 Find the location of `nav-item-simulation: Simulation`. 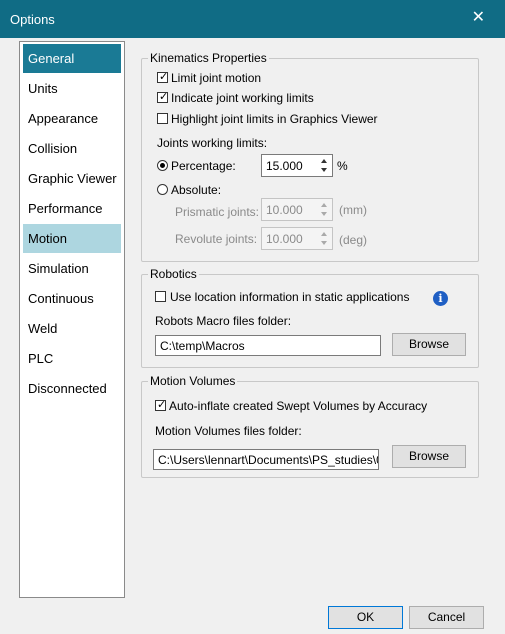

nav-item-simulation: Simulation is located at coordinates (72, 268).